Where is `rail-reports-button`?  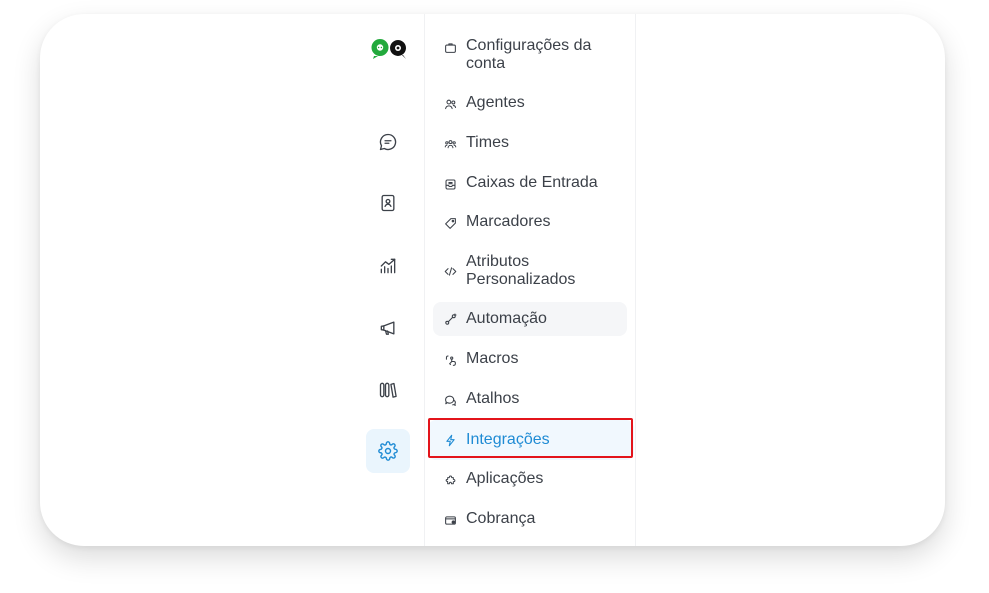
rail-reports-button is located at coordinates (388, 266).